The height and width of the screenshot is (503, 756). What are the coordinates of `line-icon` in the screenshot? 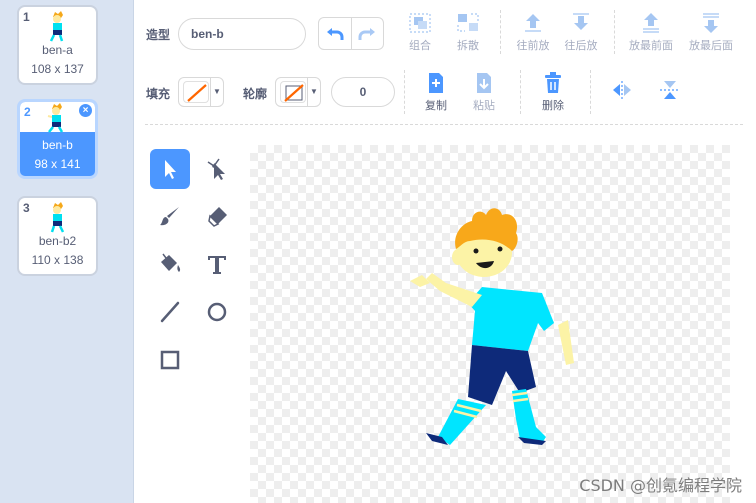 It's located at (170, 312).